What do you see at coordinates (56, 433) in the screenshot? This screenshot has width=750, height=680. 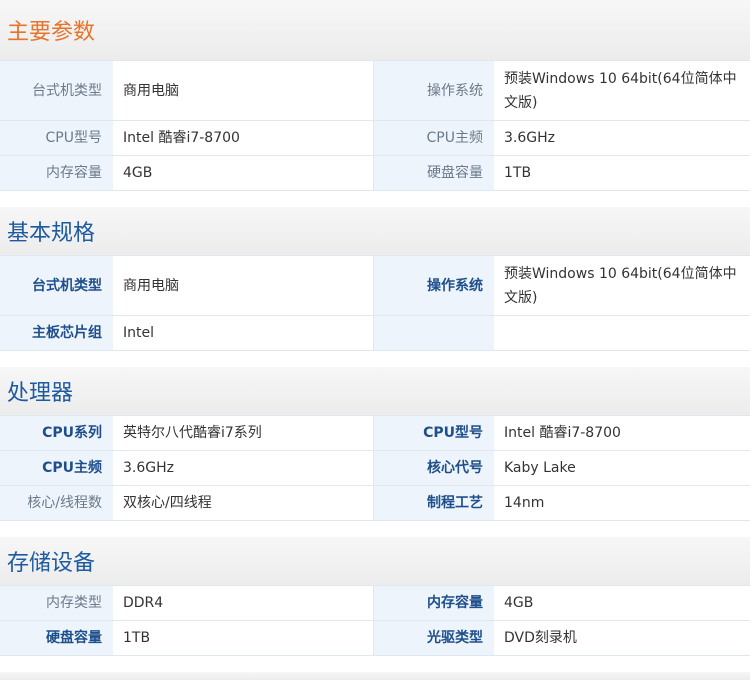 I see `spec-key: CPU系列` at bounding box center [56, 433].